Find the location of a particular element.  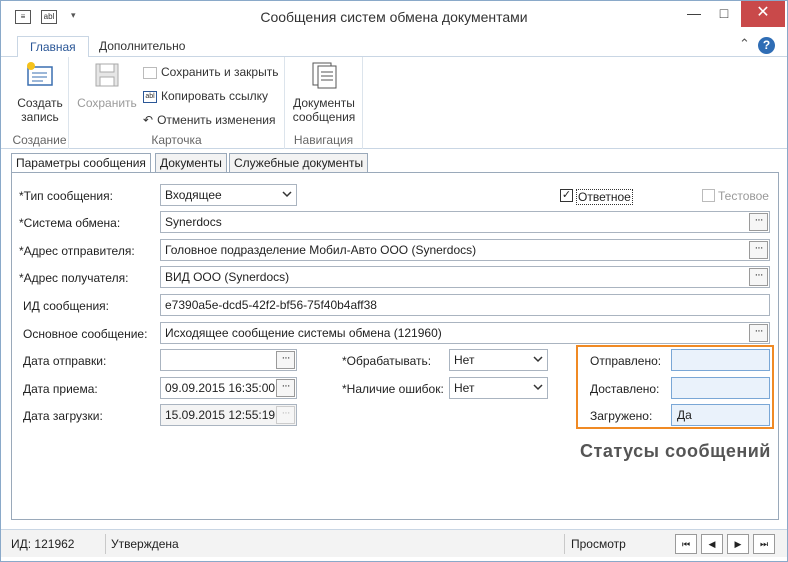

errors-select: Нет is located at coordinates (498, 388).